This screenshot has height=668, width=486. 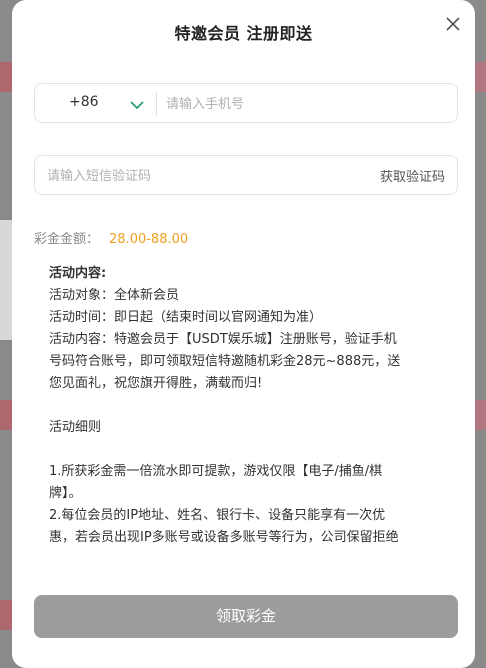 What do you see at coordinates (156, 104) in the screenshot?
I see `divider` at bounding box center [156, 104].